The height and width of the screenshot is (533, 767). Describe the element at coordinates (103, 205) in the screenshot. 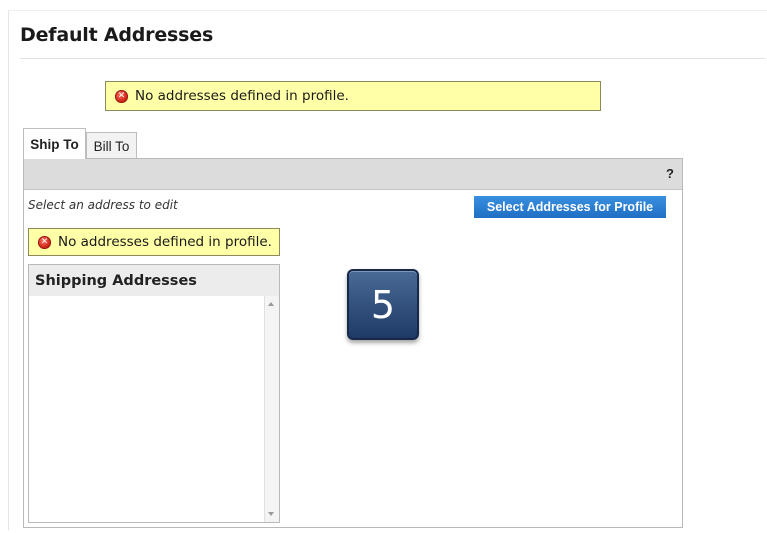

I see `edit-hint: Select an address to edit` at that location.